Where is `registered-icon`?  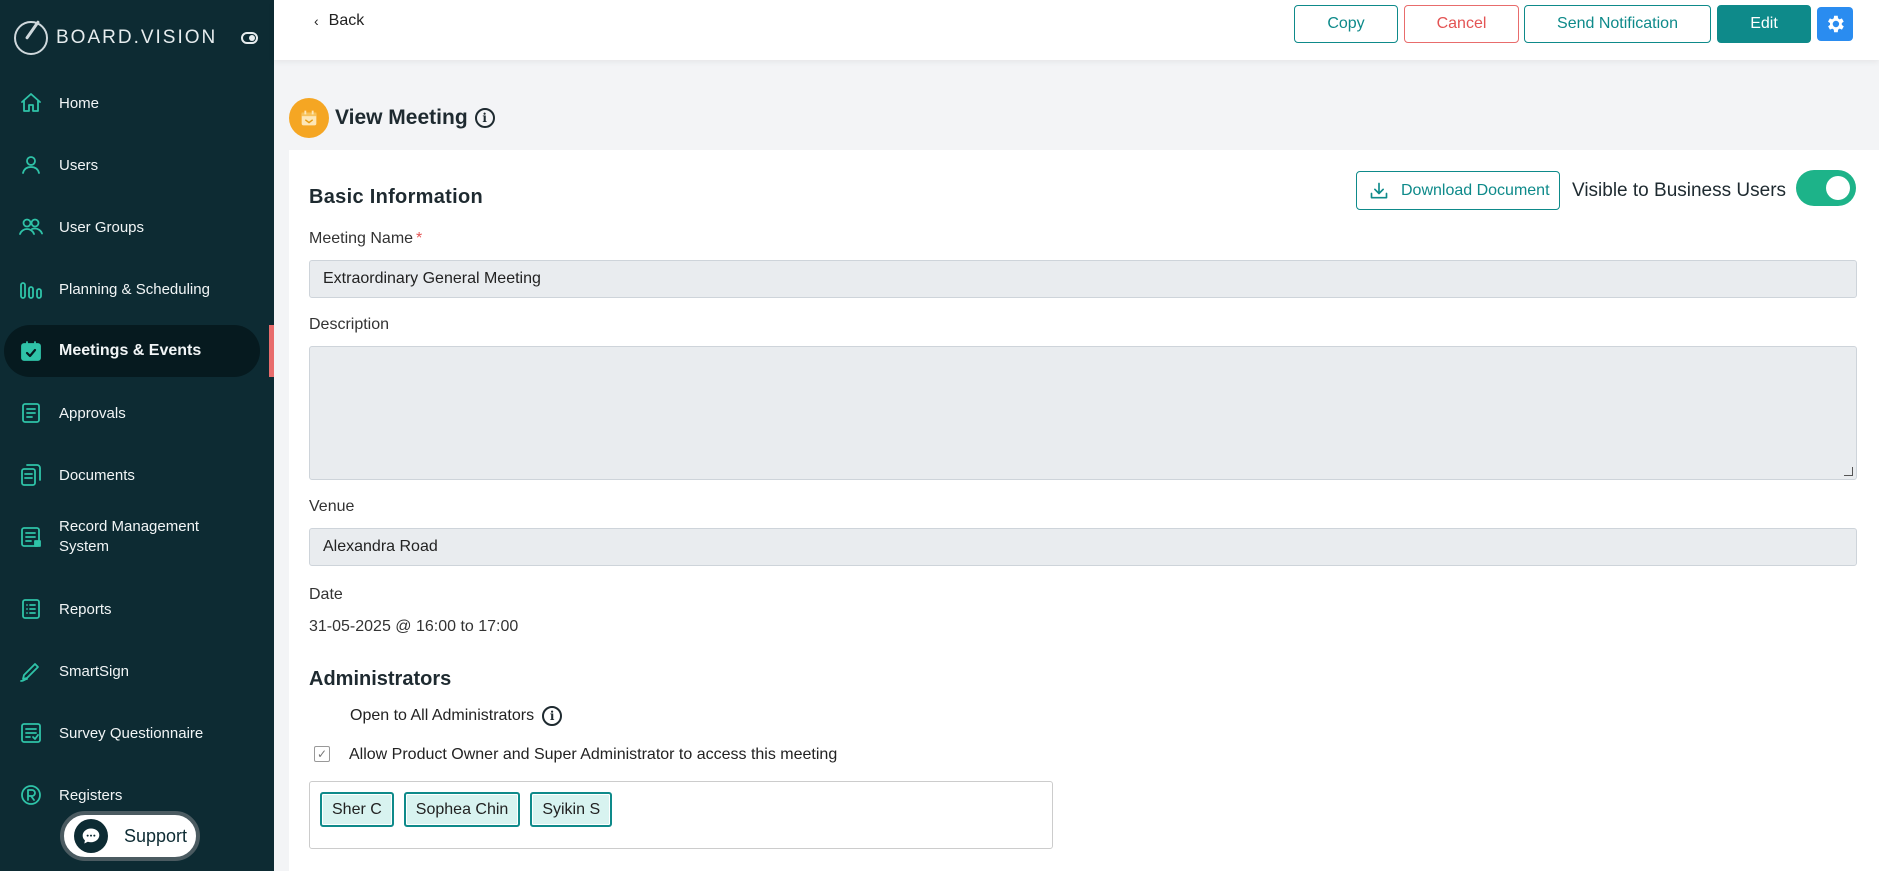 registered-icon is located at coordinates (31, 795).